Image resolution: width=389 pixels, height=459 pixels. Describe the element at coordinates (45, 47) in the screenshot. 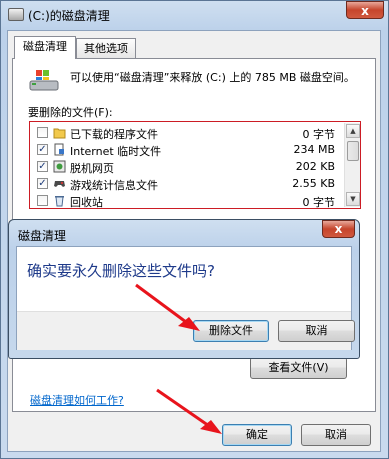

I see `tab-disk-cleanup: 磁盘清理` at that location.